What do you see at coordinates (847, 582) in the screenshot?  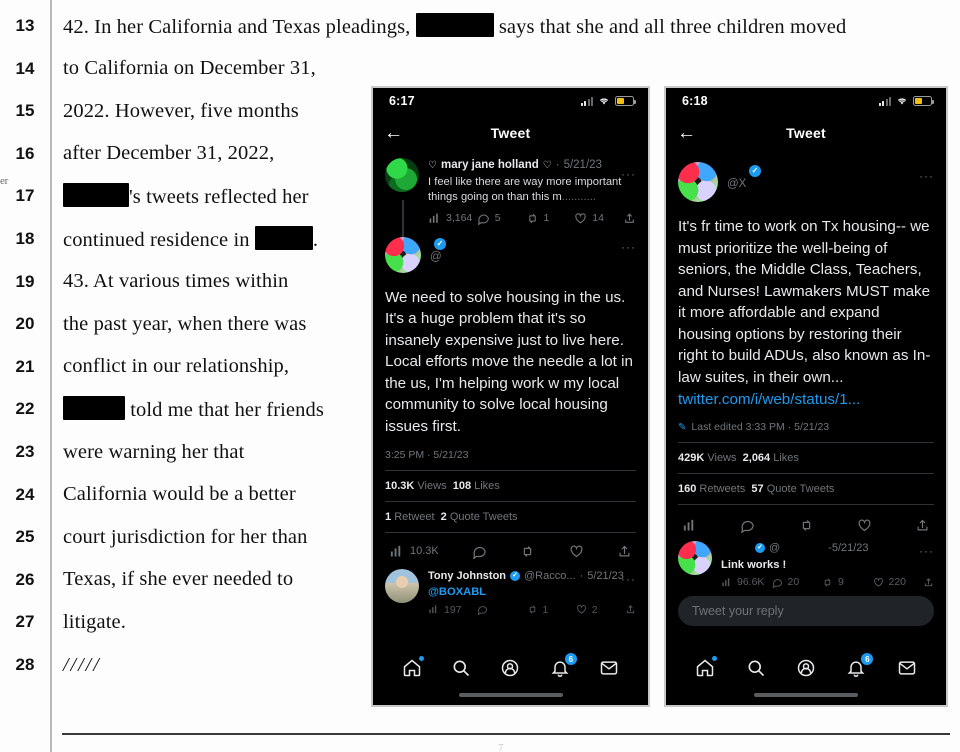 I see `retweet-metric: 9` at bounding box center [847, 582].